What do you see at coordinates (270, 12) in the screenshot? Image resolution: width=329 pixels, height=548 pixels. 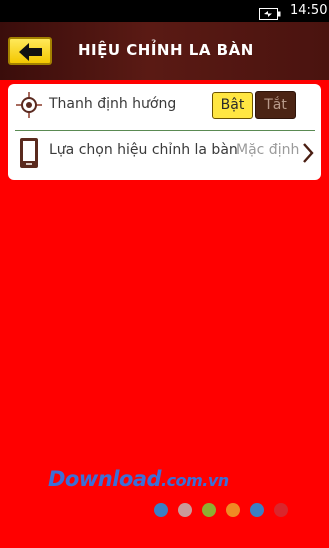 I see `battery-charging-icon` at bounding box center [270, 12].